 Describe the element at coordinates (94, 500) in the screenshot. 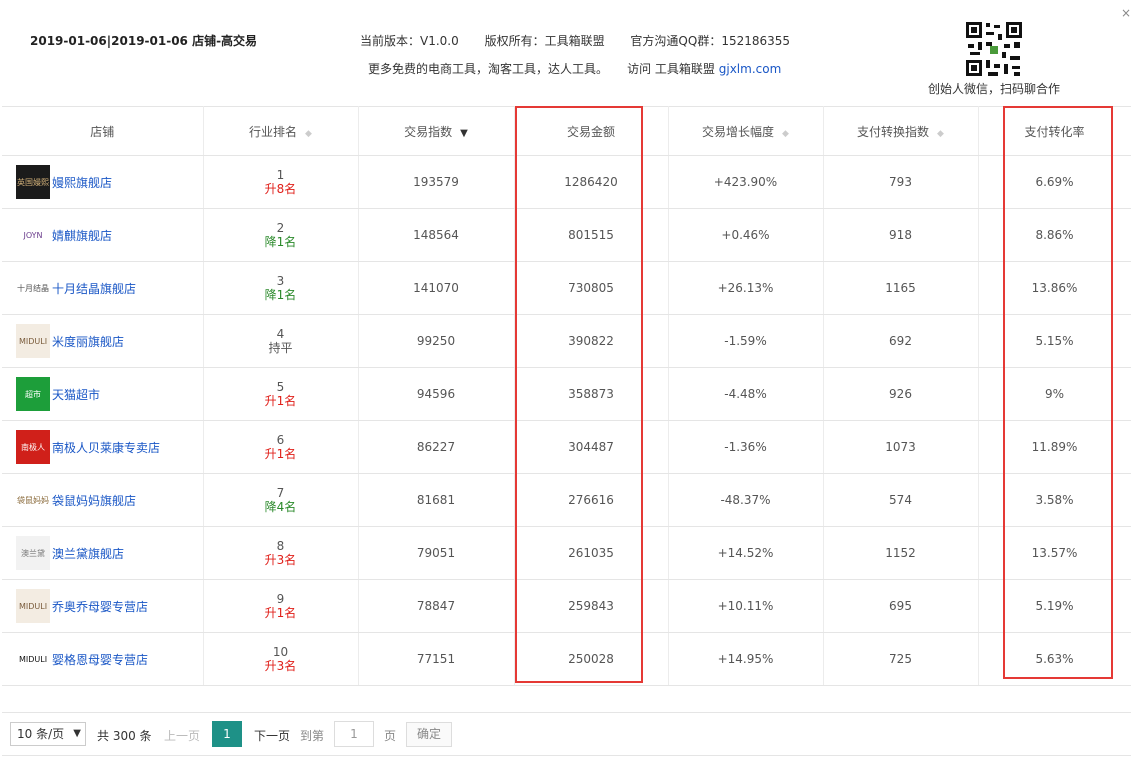

I see `shop-name-link: 袋鼠妈妈旗舰店` at that location.